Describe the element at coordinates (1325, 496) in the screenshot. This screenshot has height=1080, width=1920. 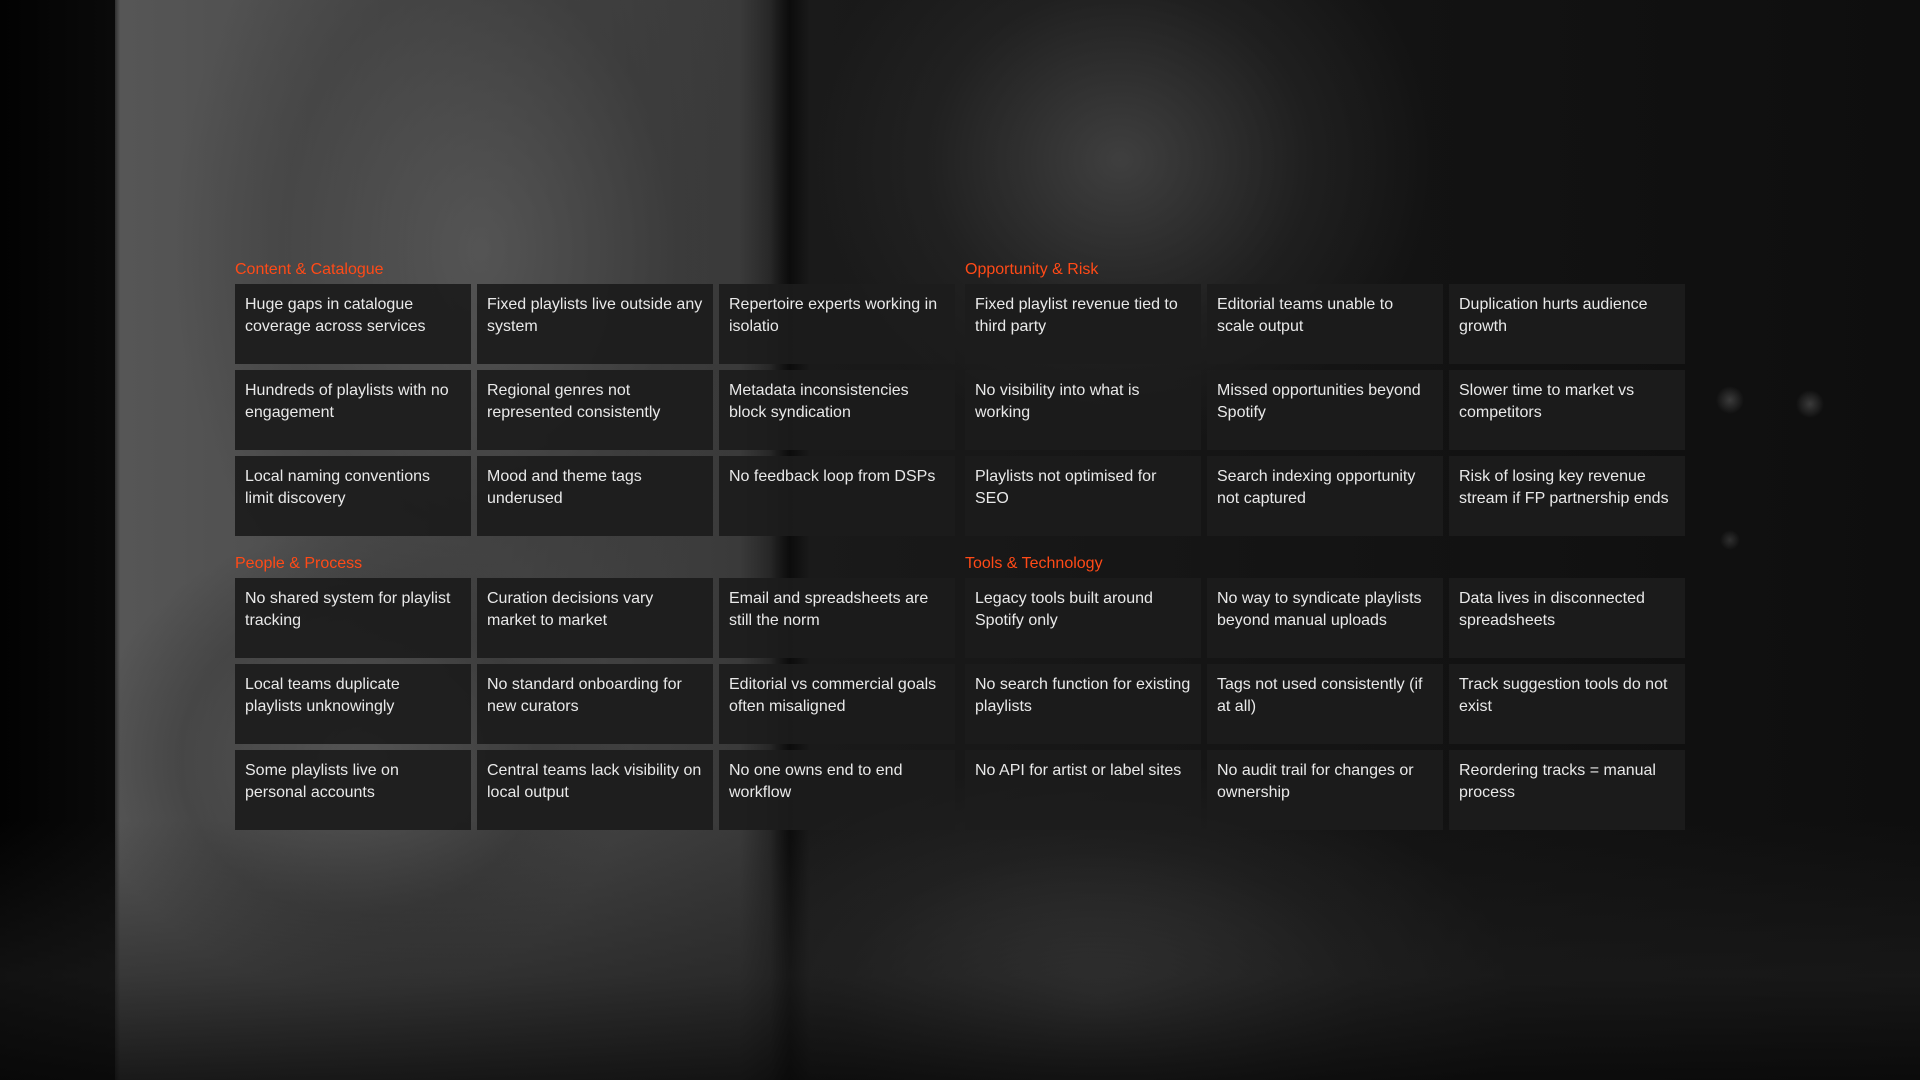
I see `issue-card: Search indexing opportunity not captured` at that location.